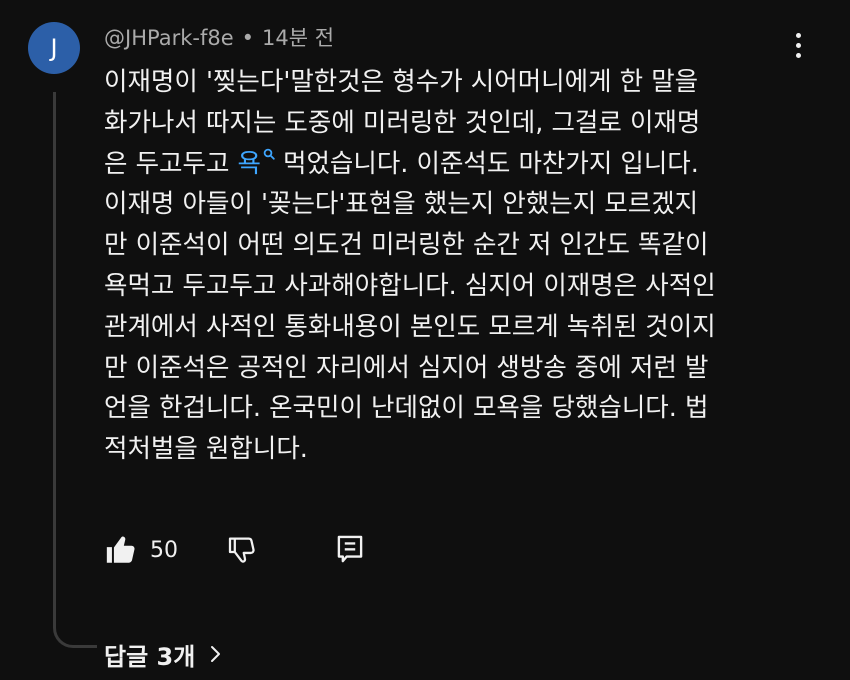 Image resolution: width=850 pixels, height=680 pixels. I want to click on reply-icon, so click(350, 549).